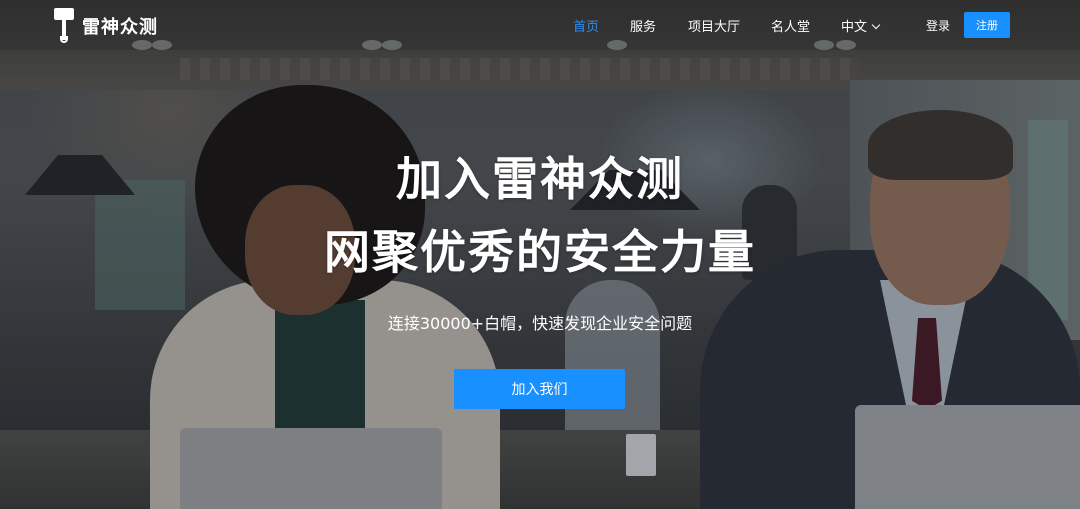 Image resolution: width=1080 pixels, height=509 pixels. I want to click on nav-project-hall: 项目大厅, so click(714, 25).